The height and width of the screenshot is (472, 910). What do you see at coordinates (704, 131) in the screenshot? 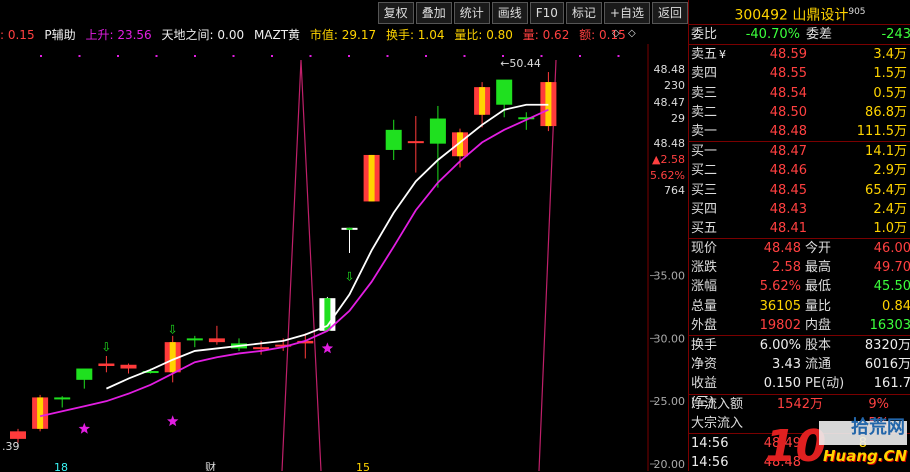
I see `ask-label: 卖一` at bounding box center [704, 131].